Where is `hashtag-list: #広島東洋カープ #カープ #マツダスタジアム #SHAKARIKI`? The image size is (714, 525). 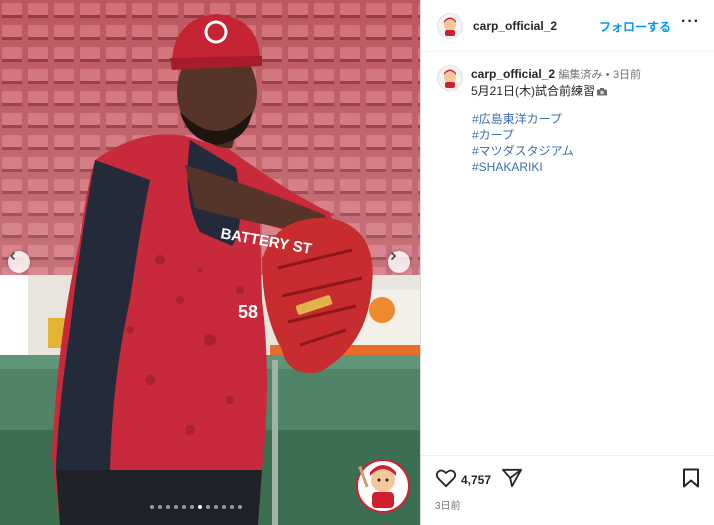 hashtag-list: #広島東洋カープ #カープ #マツダスタジアム #SHAKARIKI is located at coordinates (523, 143).